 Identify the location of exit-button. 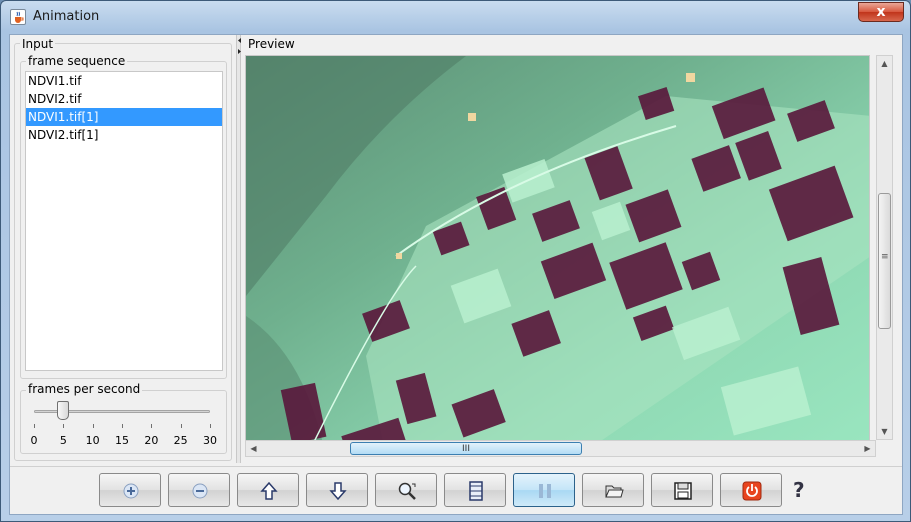
(751, 490).